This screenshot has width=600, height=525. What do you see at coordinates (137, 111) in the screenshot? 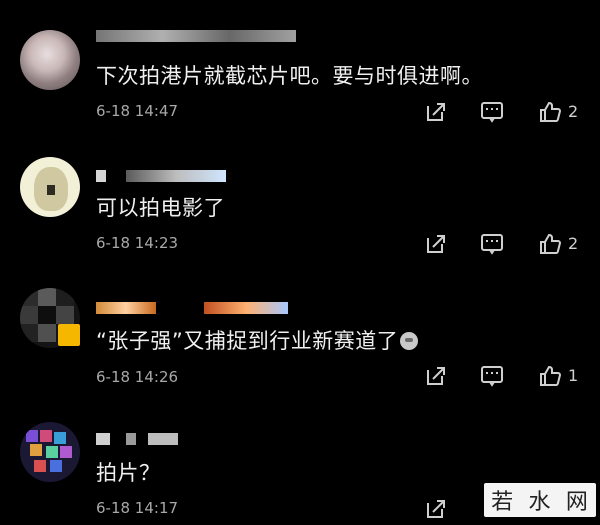
I see `comment-time: 6-18 14:47` at bounding box center [137, 111].